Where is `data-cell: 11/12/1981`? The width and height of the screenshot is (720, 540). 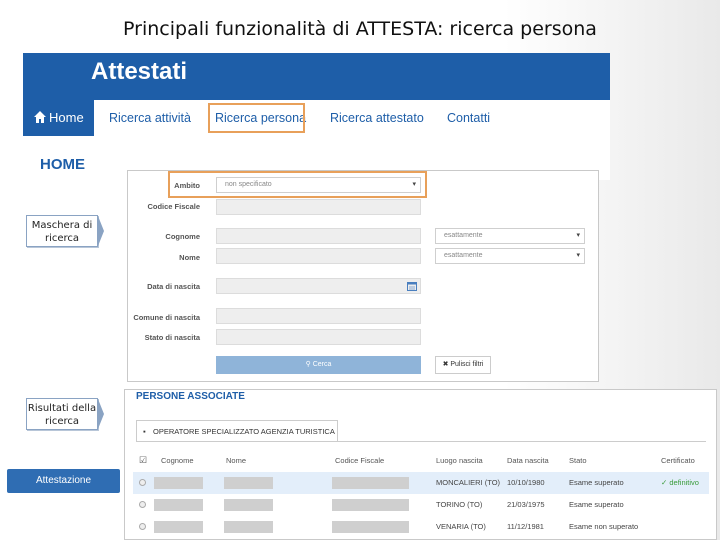 data-cell: 11/12/1981 is located at coordinates (525, 526).